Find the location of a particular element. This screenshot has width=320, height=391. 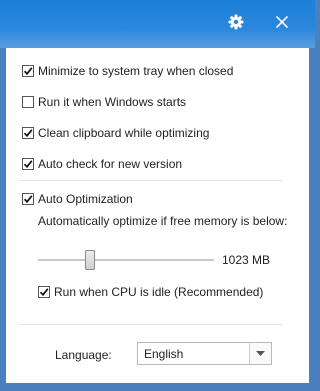

language-select: English is located at coordinates (204, 353).